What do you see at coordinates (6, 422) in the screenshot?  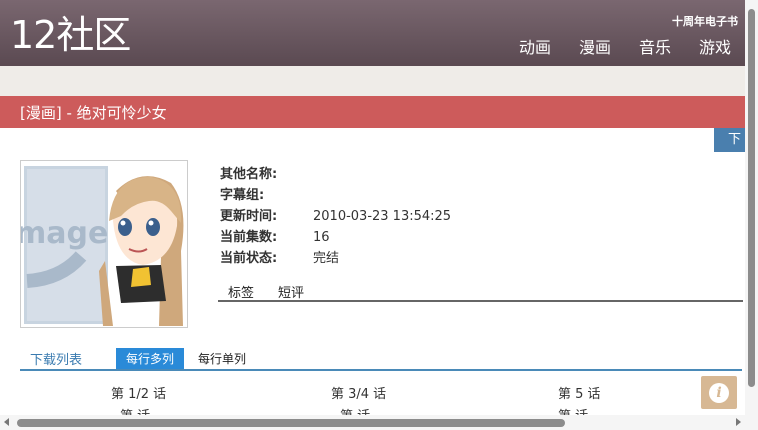 I see `scroll-left-arrow` at bounding box center [6, 422].